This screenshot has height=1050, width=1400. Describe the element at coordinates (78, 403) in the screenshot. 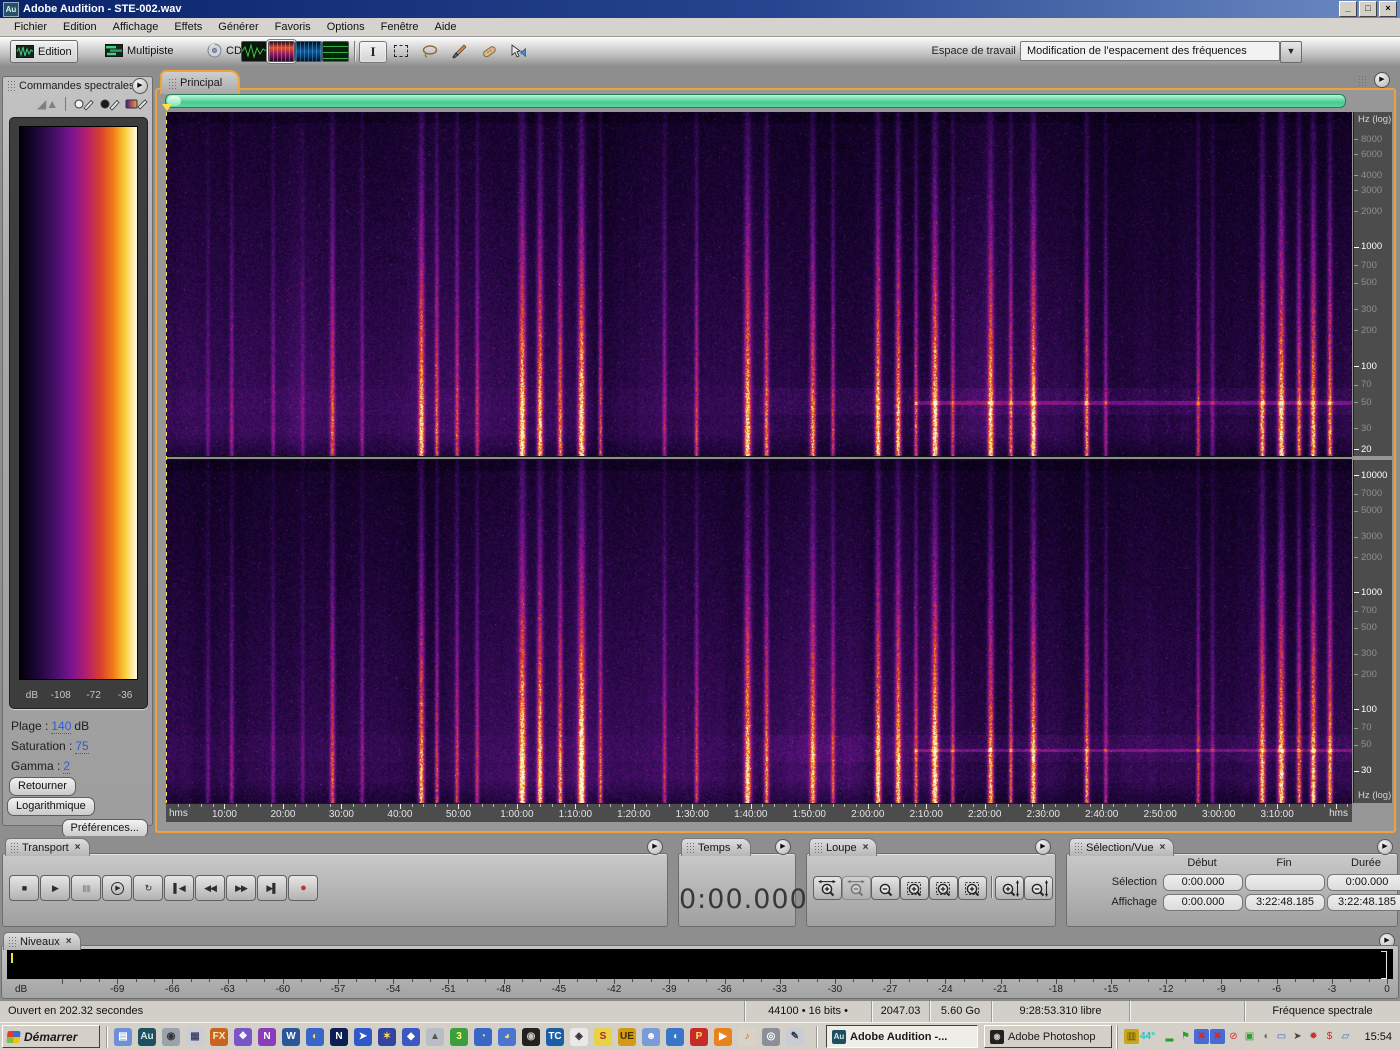

I see `spectral-palette-gradient` at that location.